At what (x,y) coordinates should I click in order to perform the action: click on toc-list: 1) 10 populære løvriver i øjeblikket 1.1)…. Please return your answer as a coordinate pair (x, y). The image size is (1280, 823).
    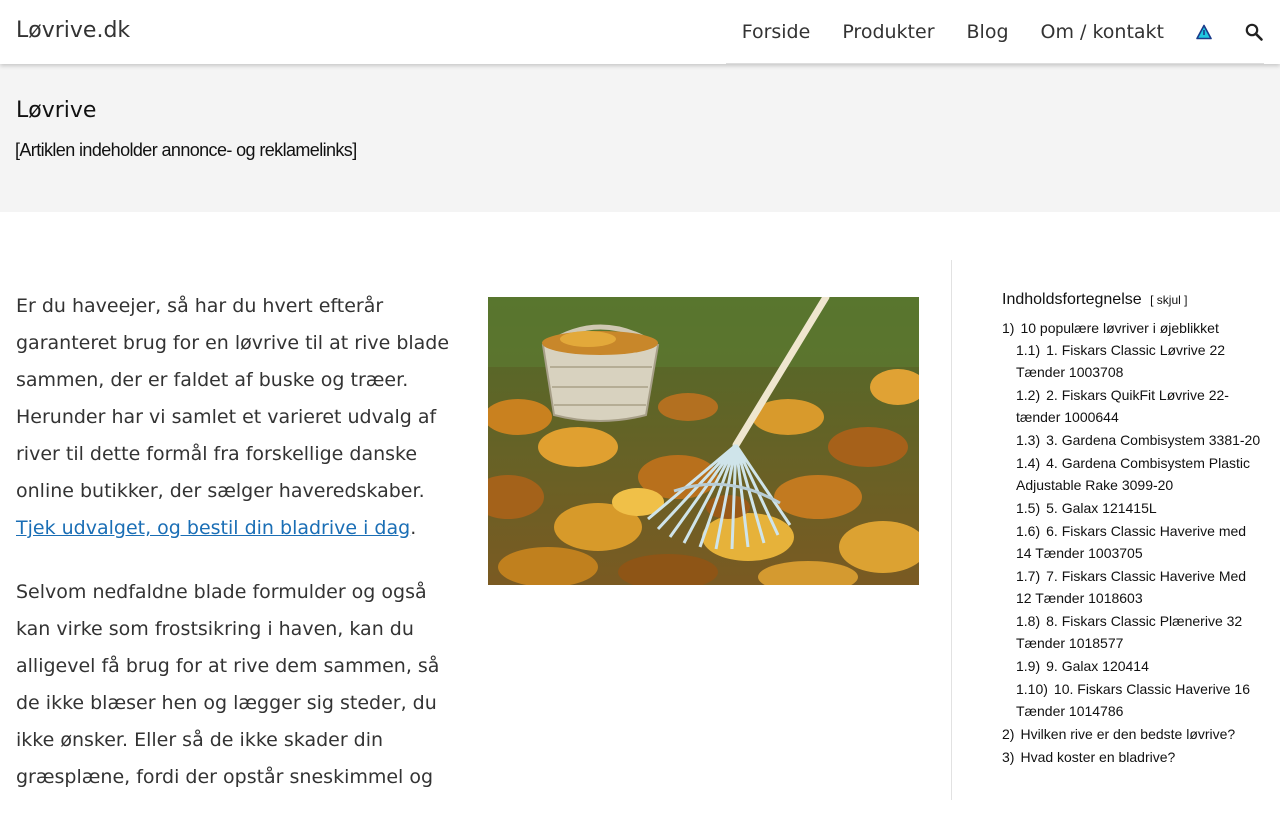
    Looking at the image, I should click on (1133, 542).